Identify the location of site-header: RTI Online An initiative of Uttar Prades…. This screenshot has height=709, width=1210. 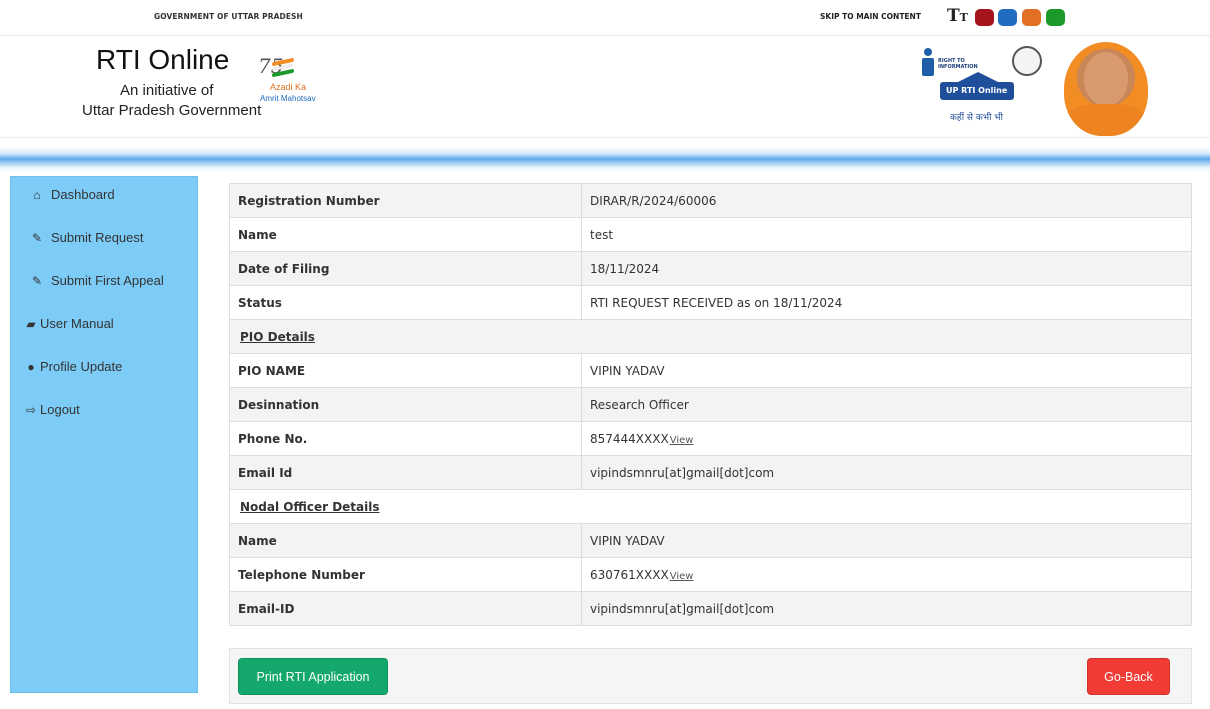
(605, 87).